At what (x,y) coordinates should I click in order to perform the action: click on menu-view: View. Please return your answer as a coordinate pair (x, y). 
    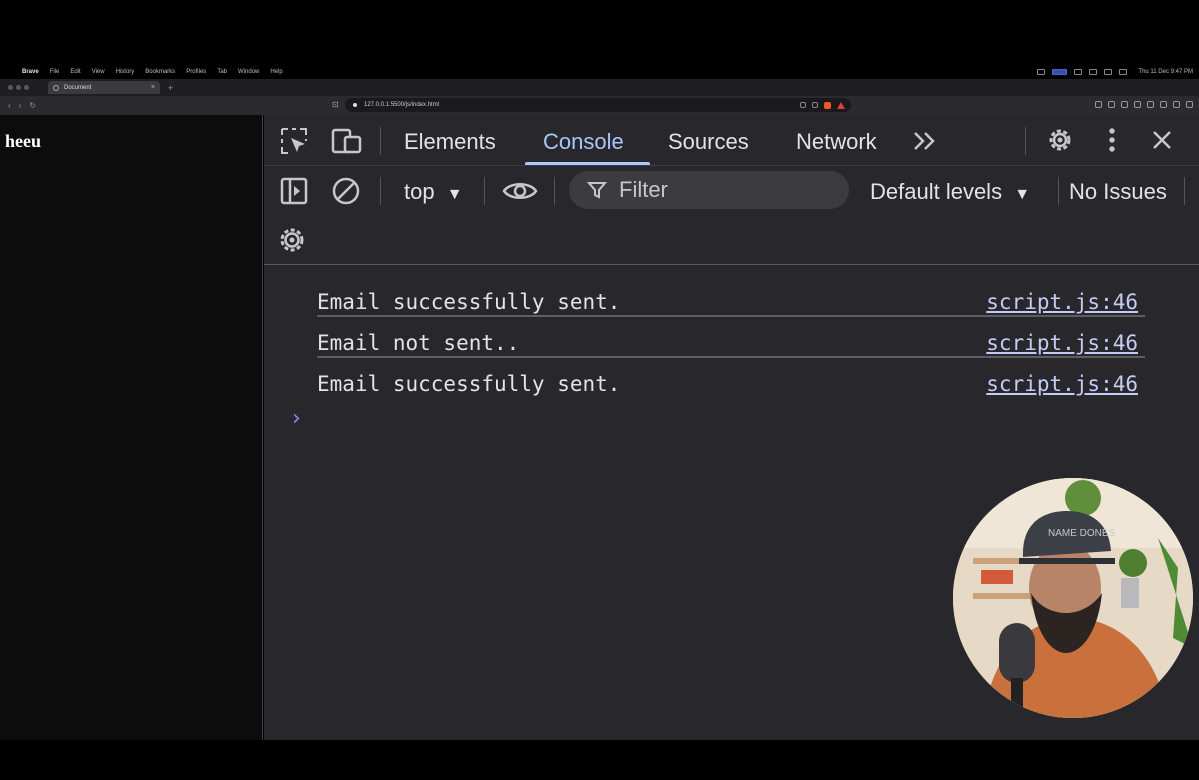
    Looking at the image, I should click on (98, 72).